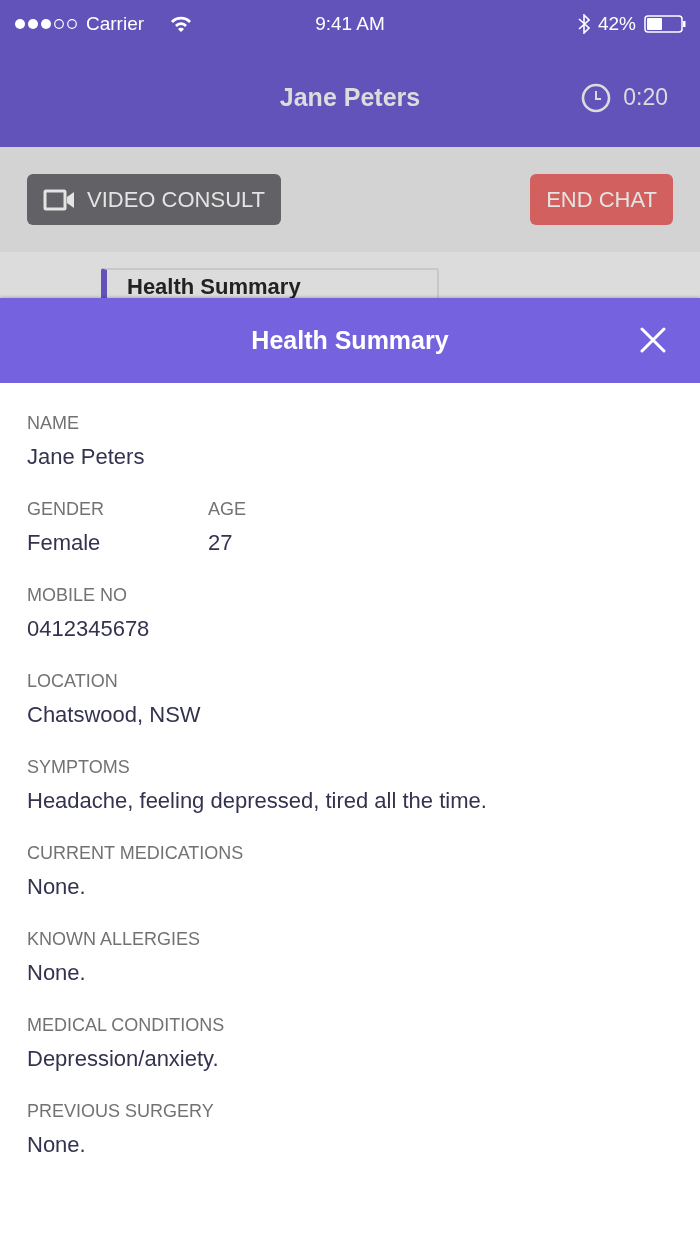 This screenshot has width=700, height=1244. I want to click on bluetooth-icon, so click(583, 24).